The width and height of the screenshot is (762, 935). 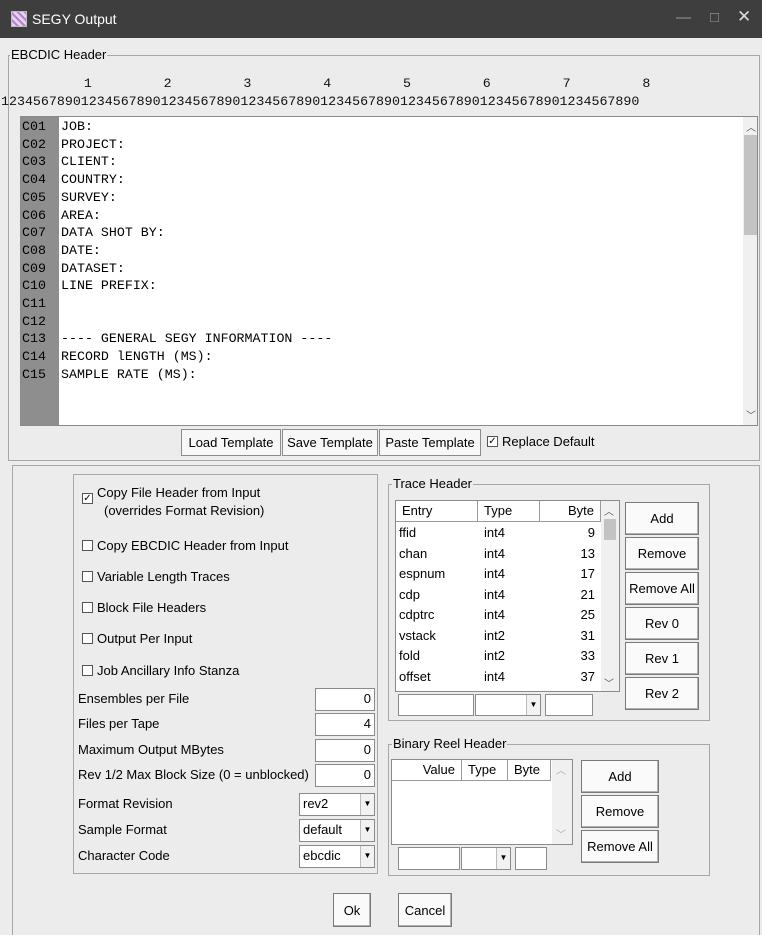 I want to click on paste-template-button: Paste Template, so click(x=430, y=442).